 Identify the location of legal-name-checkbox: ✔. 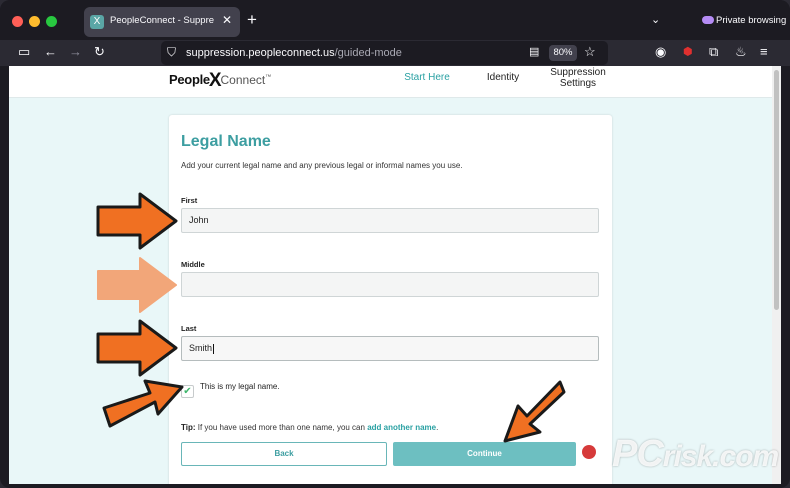
(187, 391).